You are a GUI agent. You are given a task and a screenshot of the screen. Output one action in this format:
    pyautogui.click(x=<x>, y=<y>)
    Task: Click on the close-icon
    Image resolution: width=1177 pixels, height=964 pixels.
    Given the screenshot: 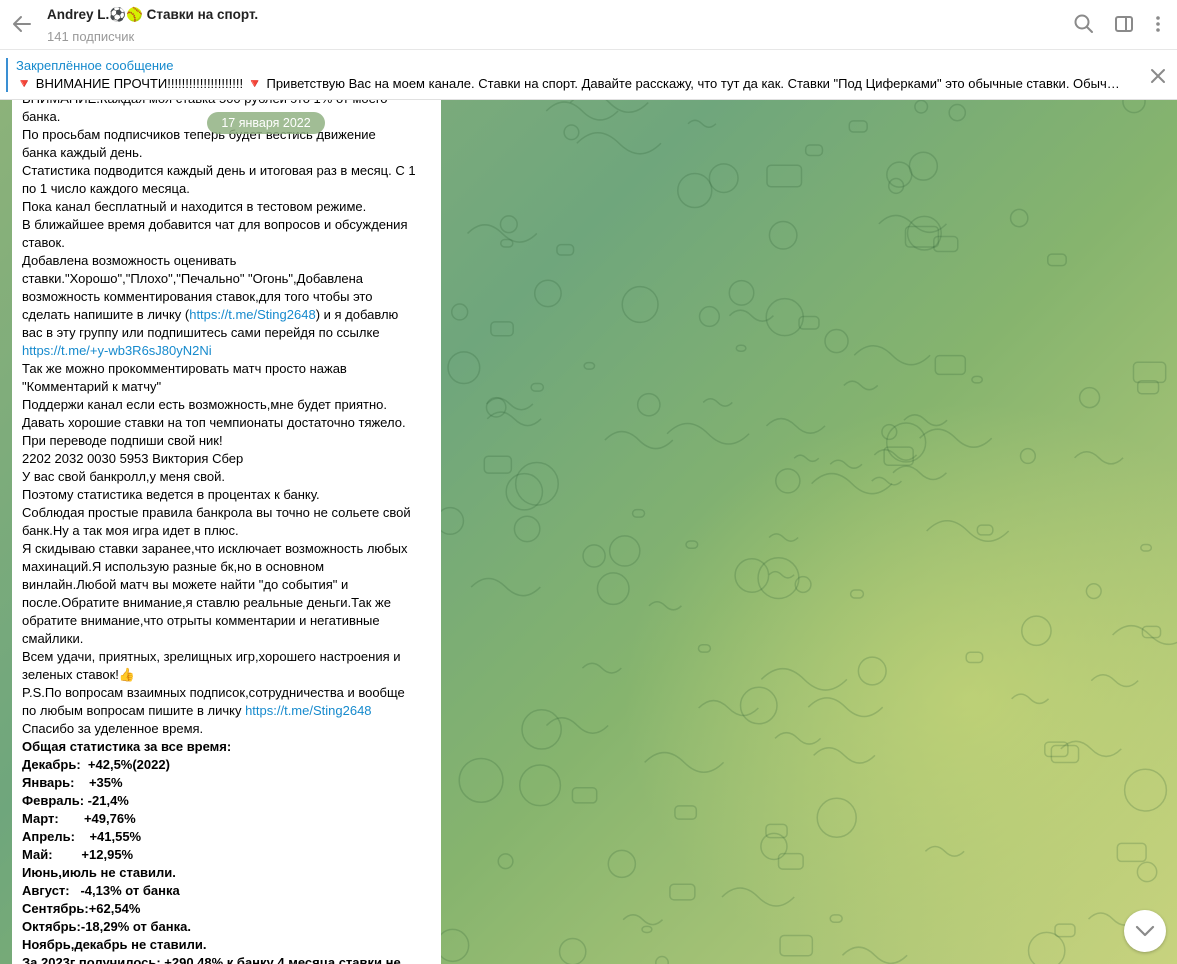 What is the action you would take?
    pyautogui.click(x=1158, y=76)
    